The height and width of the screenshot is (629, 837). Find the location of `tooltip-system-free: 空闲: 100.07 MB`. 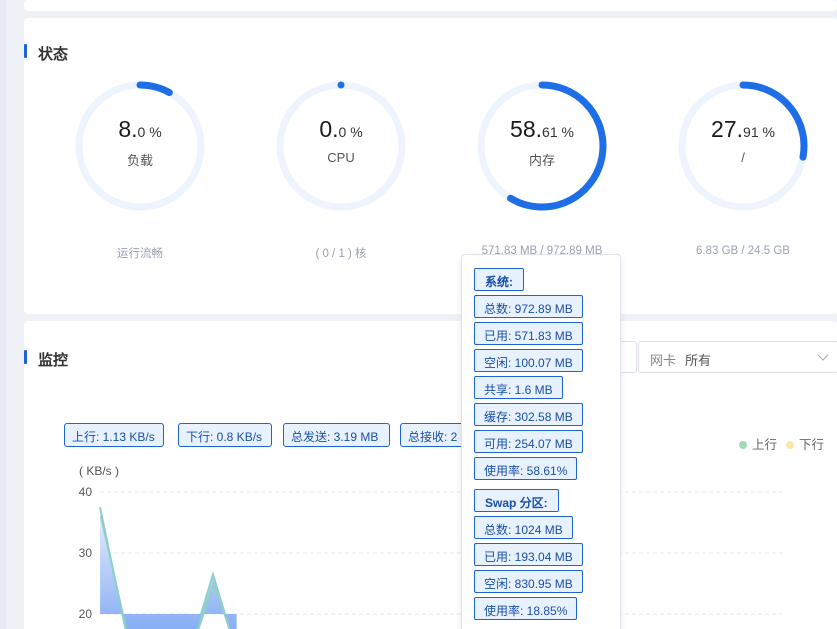

tooltip-system-free: 空闲: 100.07 MB is located at coordinates (528, 360).